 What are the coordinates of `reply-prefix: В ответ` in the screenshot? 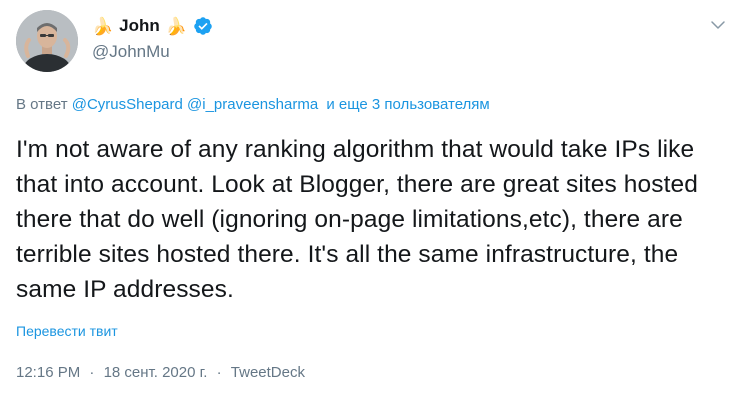 It's located at (42, 104).